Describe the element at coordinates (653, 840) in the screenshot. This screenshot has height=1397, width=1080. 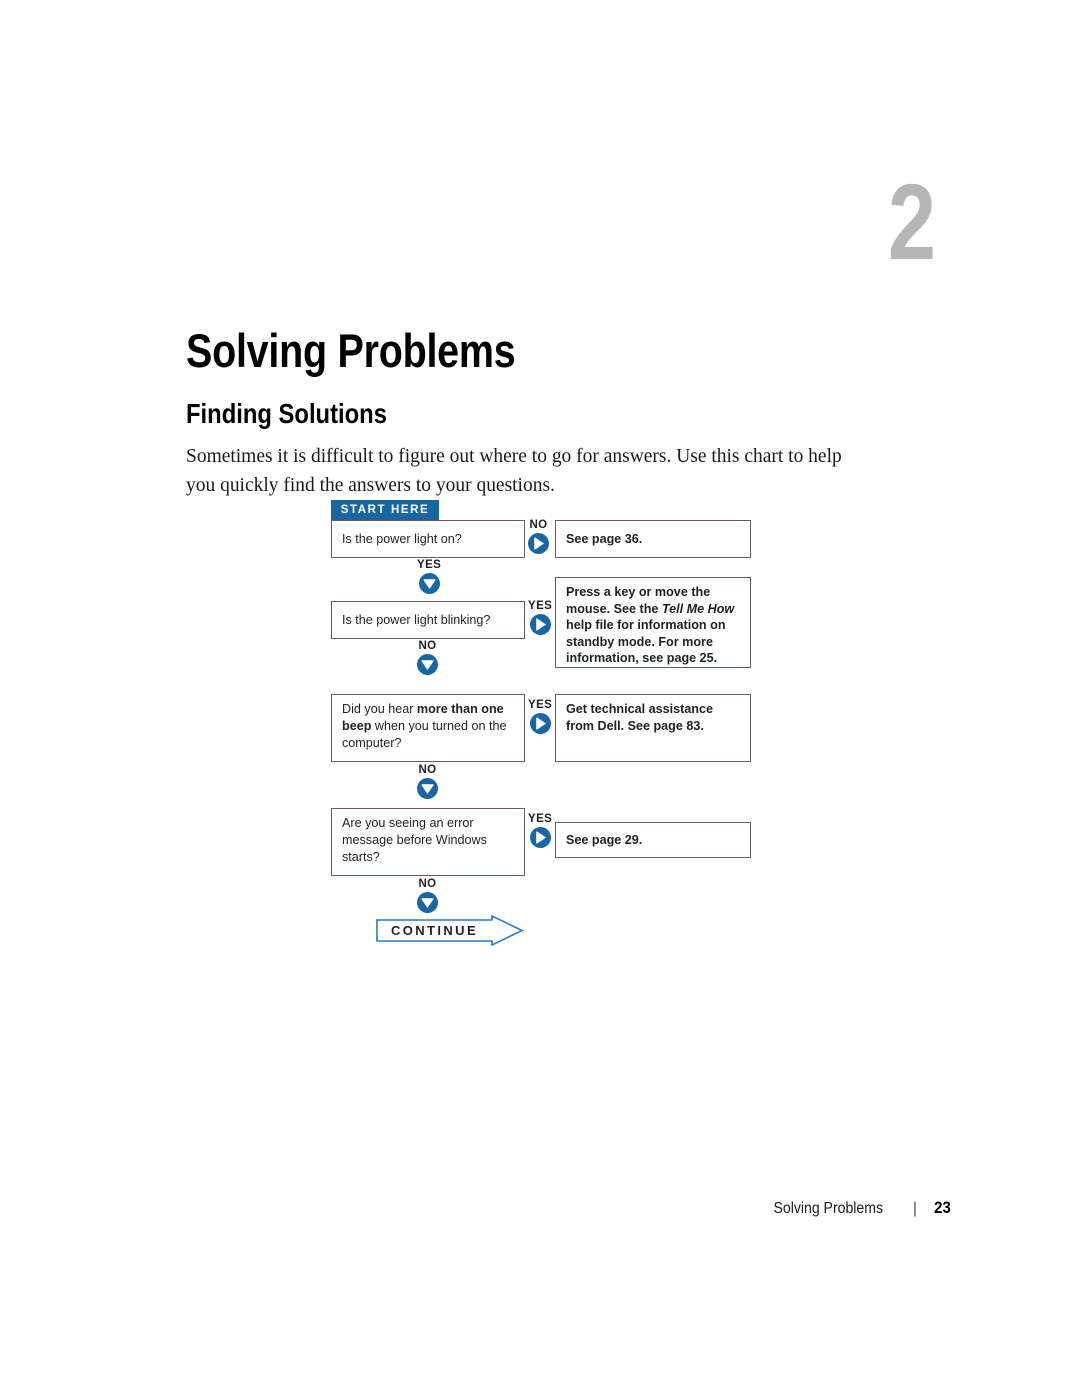
I see `answer-box-see-page-29: See page 29.` at that location.